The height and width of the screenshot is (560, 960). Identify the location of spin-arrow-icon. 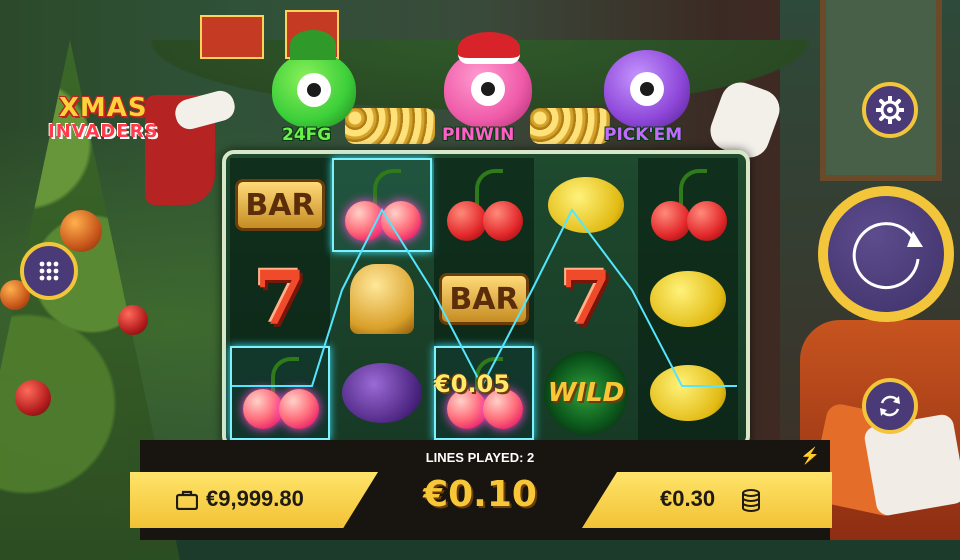
(887, 256).